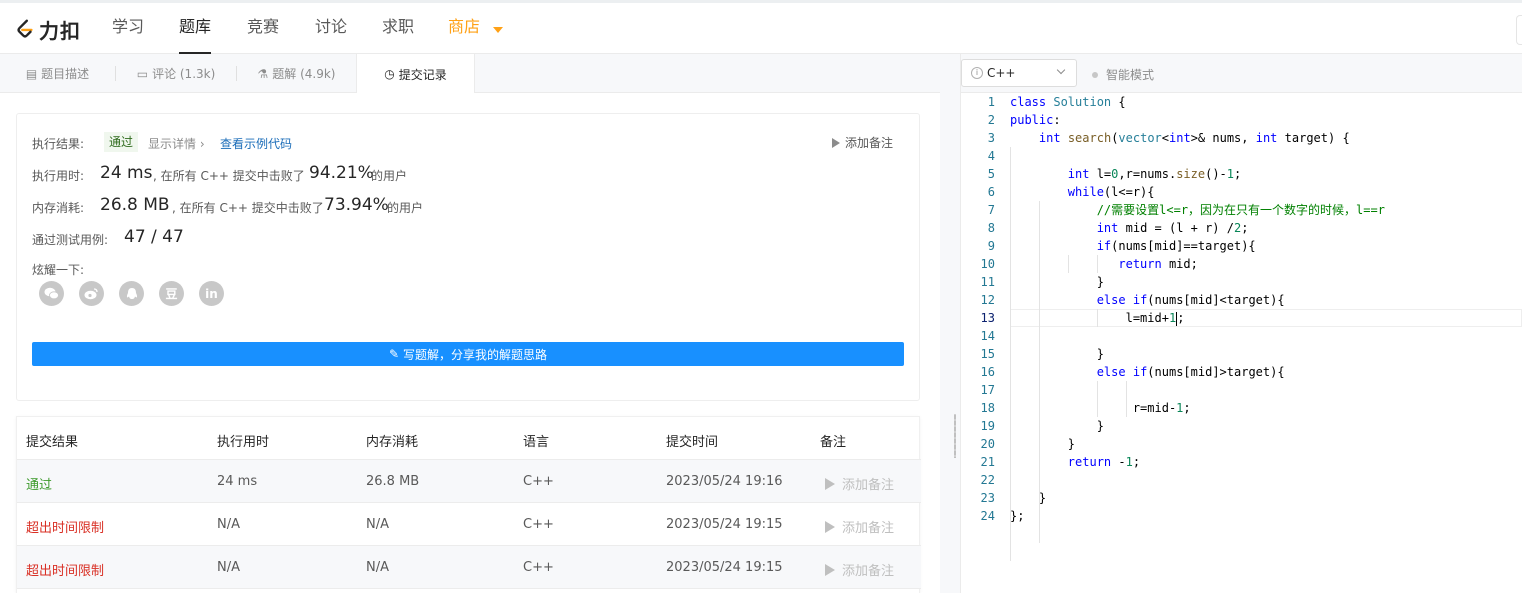 This screenshot has width=1522, height=593. I want to click on caret-down-icon, so click(498, 30).